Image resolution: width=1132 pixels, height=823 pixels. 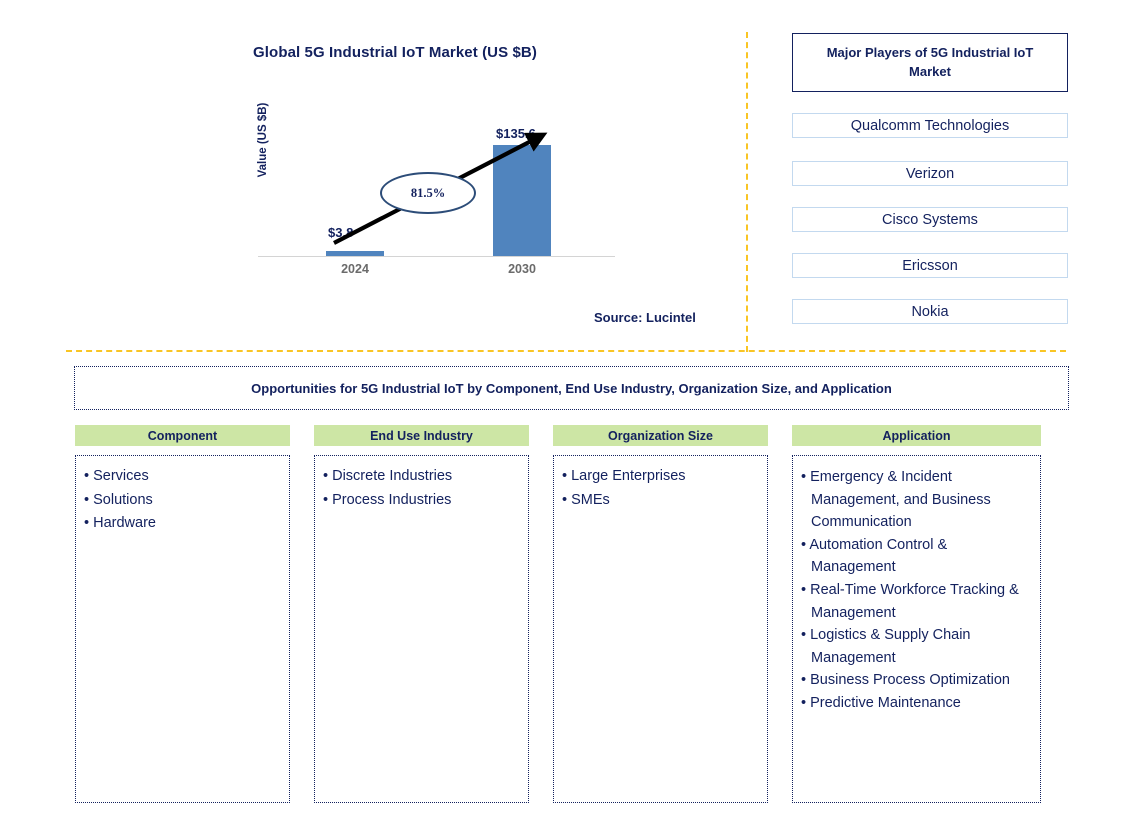 What do you see at coordinates (421, 629) in the screenshot?
I see `column-body-end-use-industry: Discrete Industries Process Industries` at bounding box center [421, 629].